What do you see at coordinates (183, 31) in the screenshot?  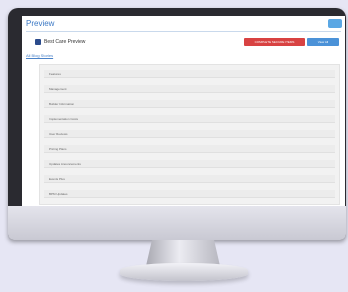 I see `title-divider` at bounding box center [183, 31].